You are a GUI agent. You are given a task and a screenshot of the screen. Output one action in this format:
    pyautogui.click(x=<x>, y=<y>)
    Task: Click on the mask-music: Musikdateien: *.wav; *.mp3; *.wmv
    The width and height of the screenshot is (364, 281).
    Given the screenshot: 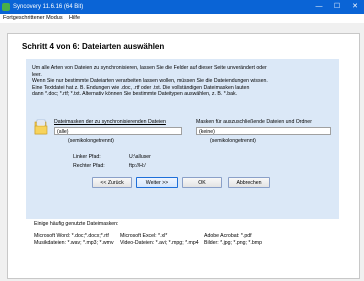 What is the action you would take?
    pyautogui.click(x=74, y=243)
    